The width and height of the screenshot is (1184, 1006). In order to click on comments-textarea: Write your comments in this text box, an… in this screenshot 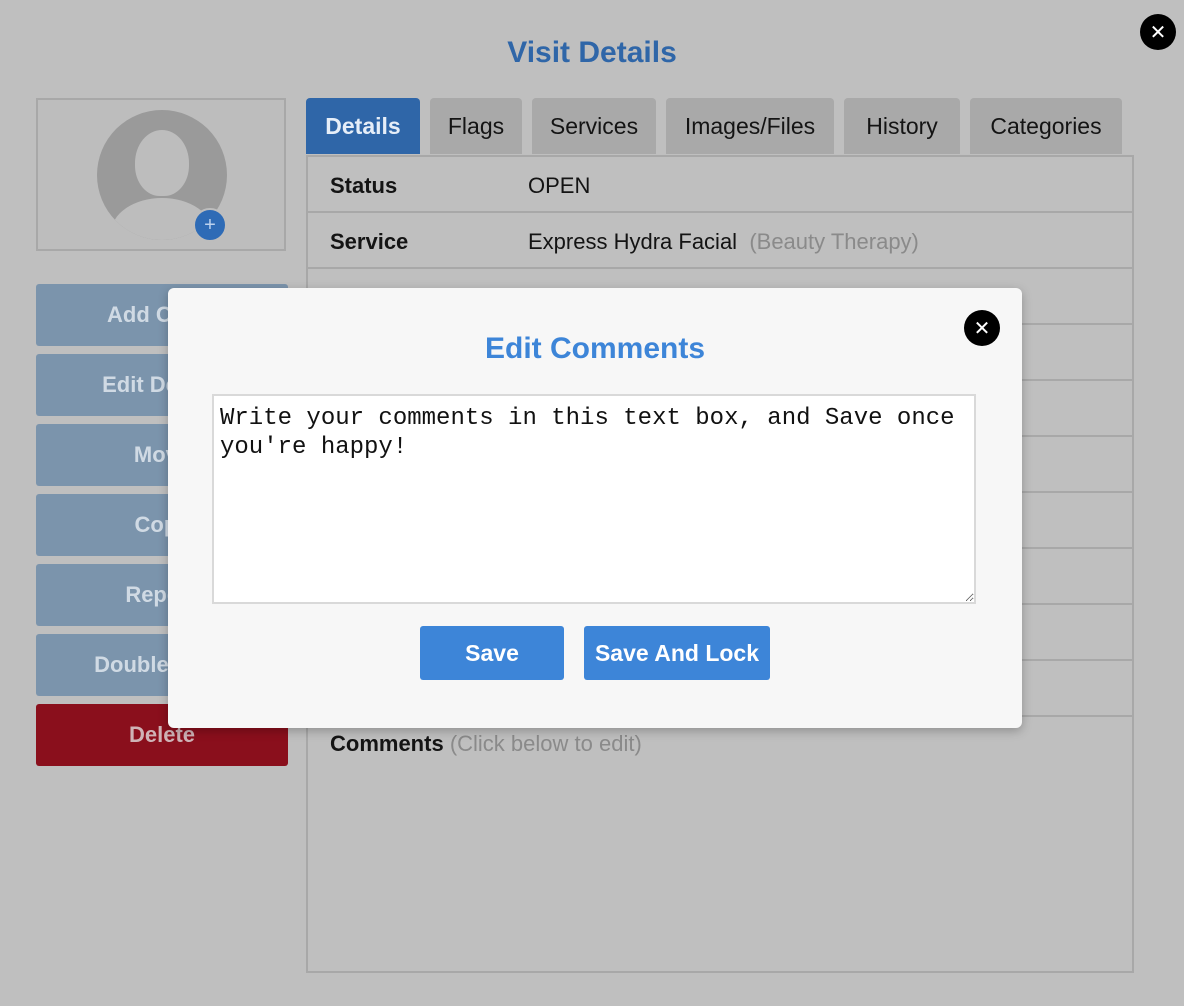, I will do `click(594, 499)`.